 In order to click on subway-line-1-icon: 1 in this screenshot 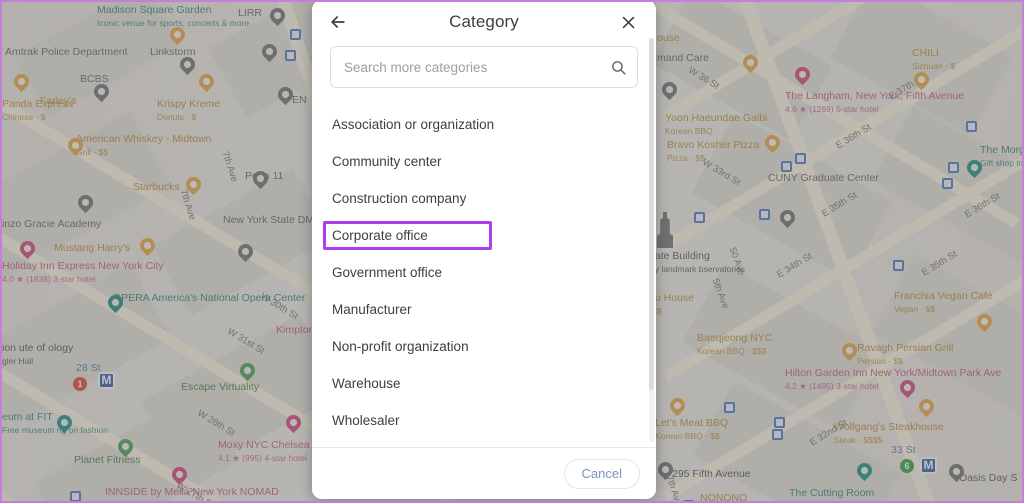, I will do `click(80, 384)`.